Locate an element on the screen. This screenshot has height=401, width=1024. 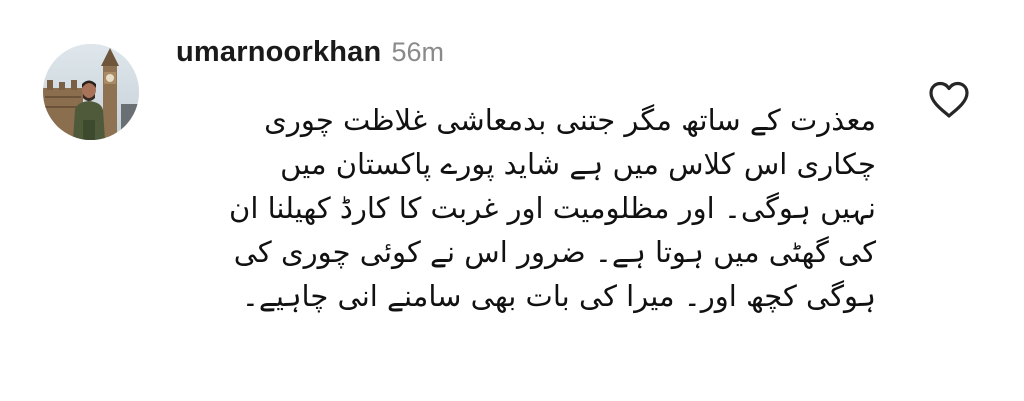
heart-outline-icon is located at coordinates (949, 99).